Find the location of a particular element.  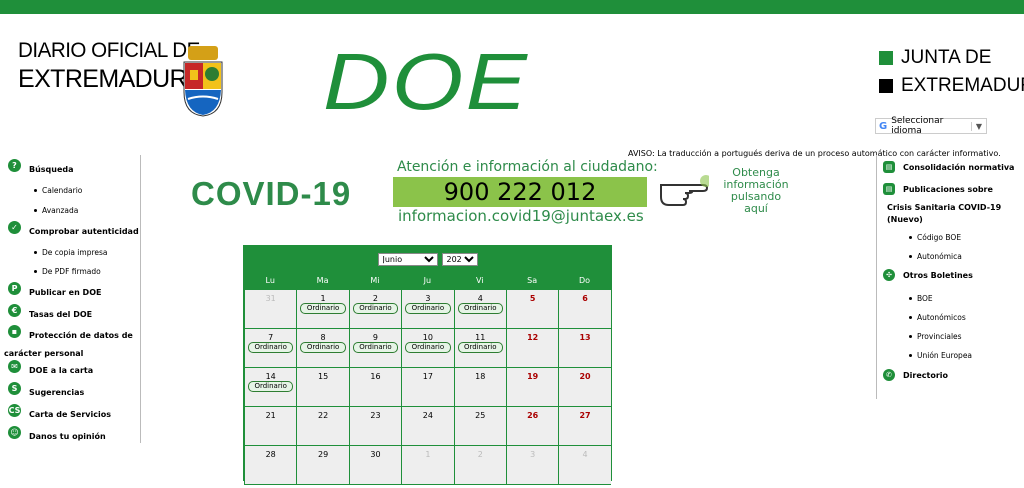

nav-label: Protección de datos de is located at coordinates (81, 335).